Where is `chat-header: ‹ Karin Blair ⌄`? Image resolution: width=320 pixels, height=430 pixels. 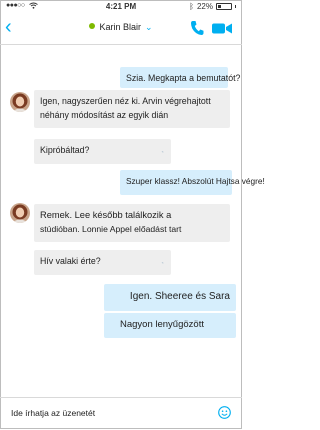
chat-header: ‹ Karin Blair ⌄ is located at coordinates (121, 29).